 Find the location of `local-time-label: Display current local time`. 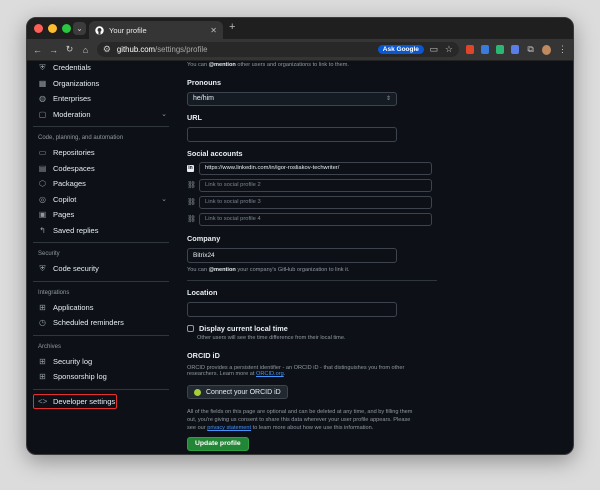

local-time-label: Display current local time is located at coordinates (243, 328).